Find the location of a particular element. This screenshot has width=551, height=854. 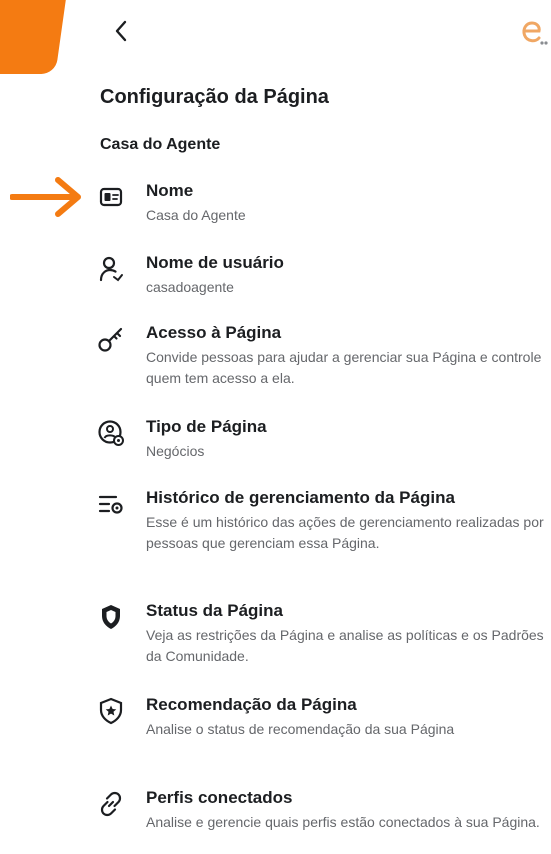

key-icon is located at coordinates (111, 339).